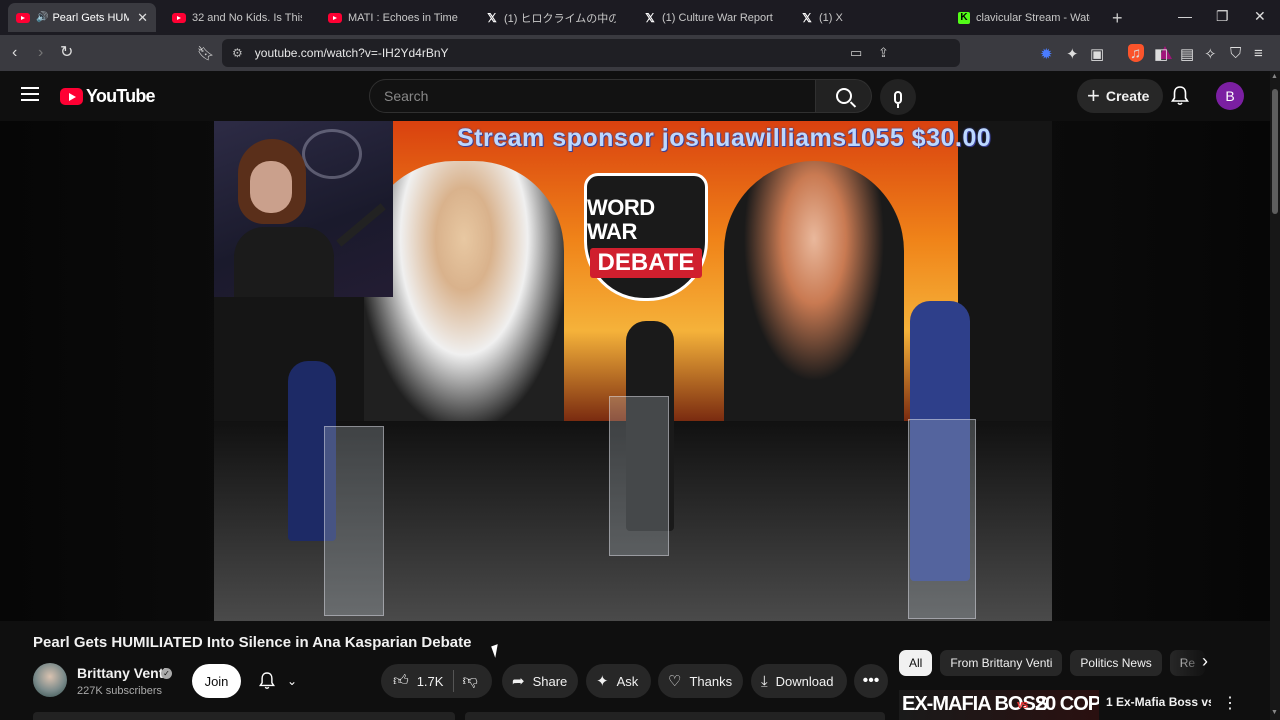 The height and width of the screenshot is (720, 1280). I want to click on microphone-icon, so click(898, 99).